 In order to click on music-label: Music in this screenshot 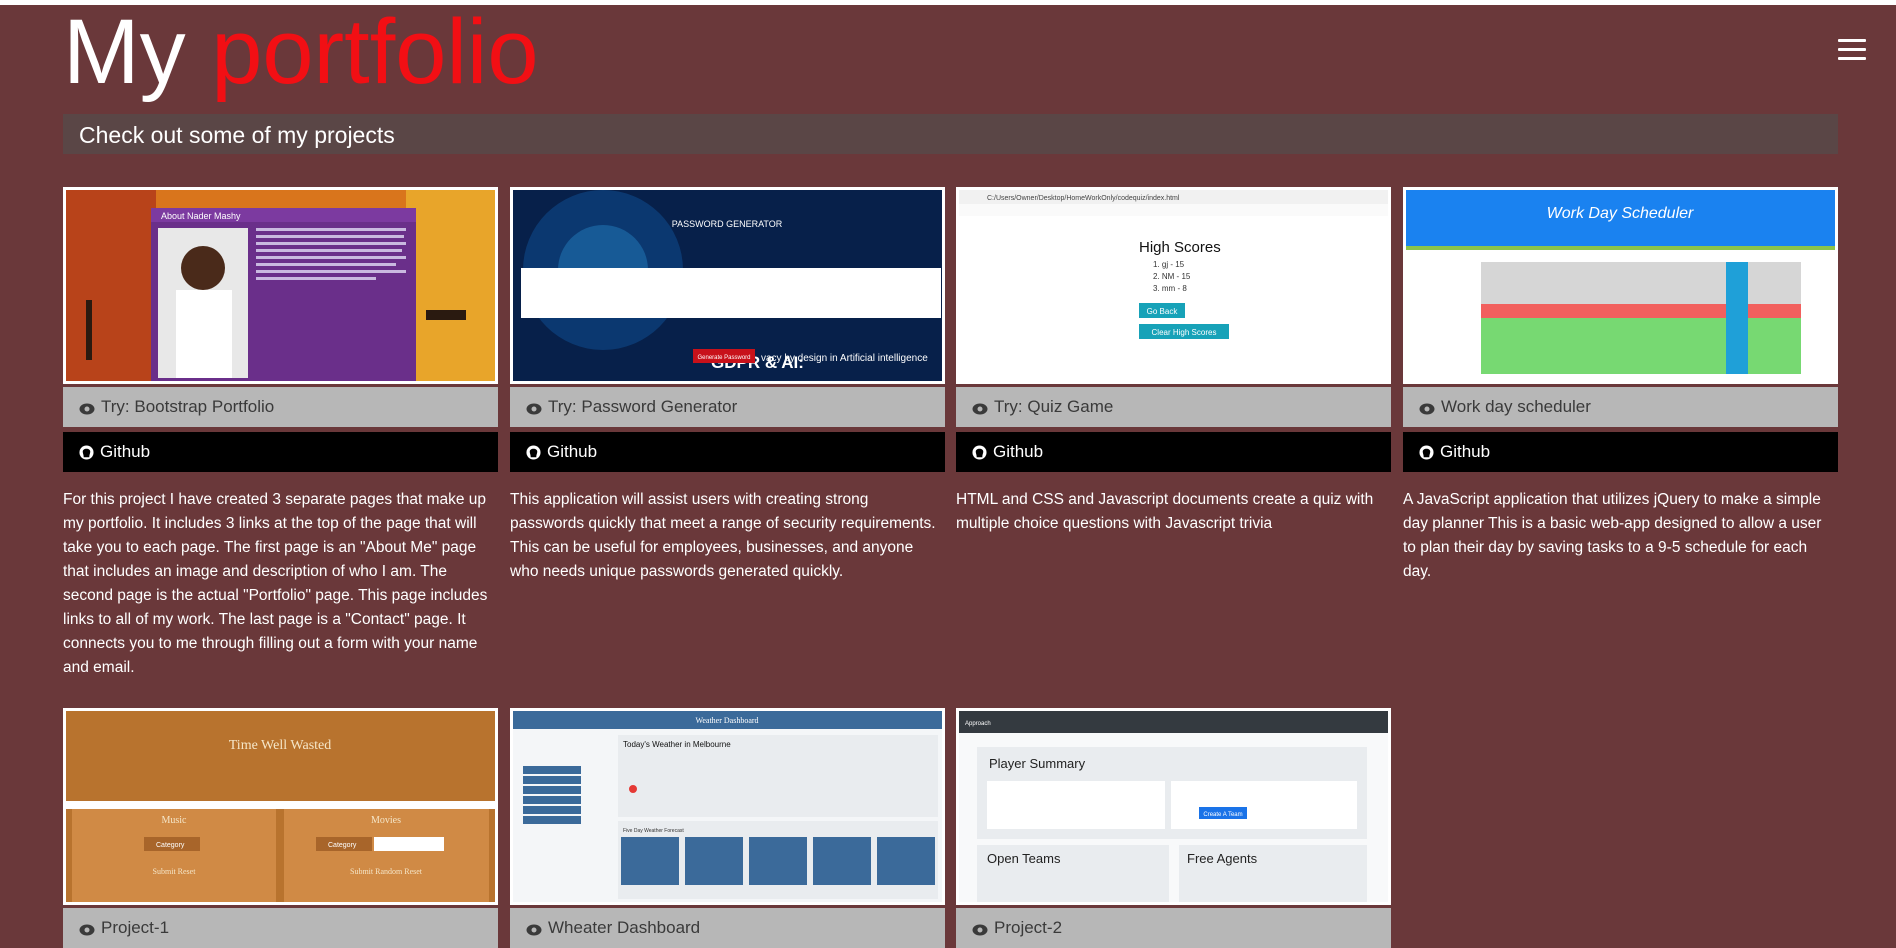, I will do `click(175, 820)`.